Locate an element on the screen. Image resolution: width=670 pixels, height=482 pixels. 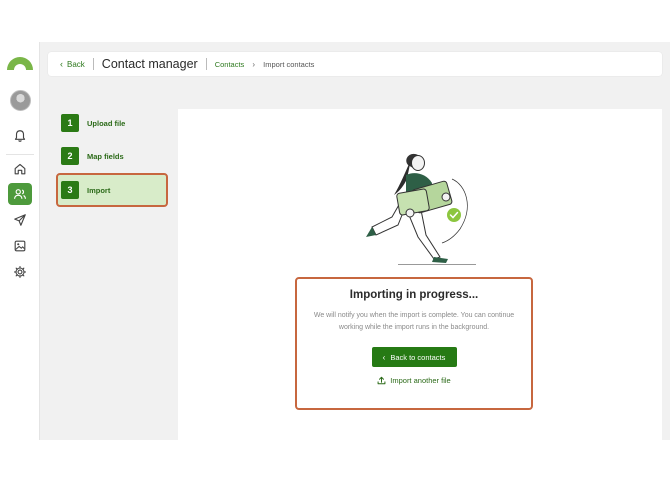
step-upload-file: 1 Upload file is located at coordinates (112, 123).